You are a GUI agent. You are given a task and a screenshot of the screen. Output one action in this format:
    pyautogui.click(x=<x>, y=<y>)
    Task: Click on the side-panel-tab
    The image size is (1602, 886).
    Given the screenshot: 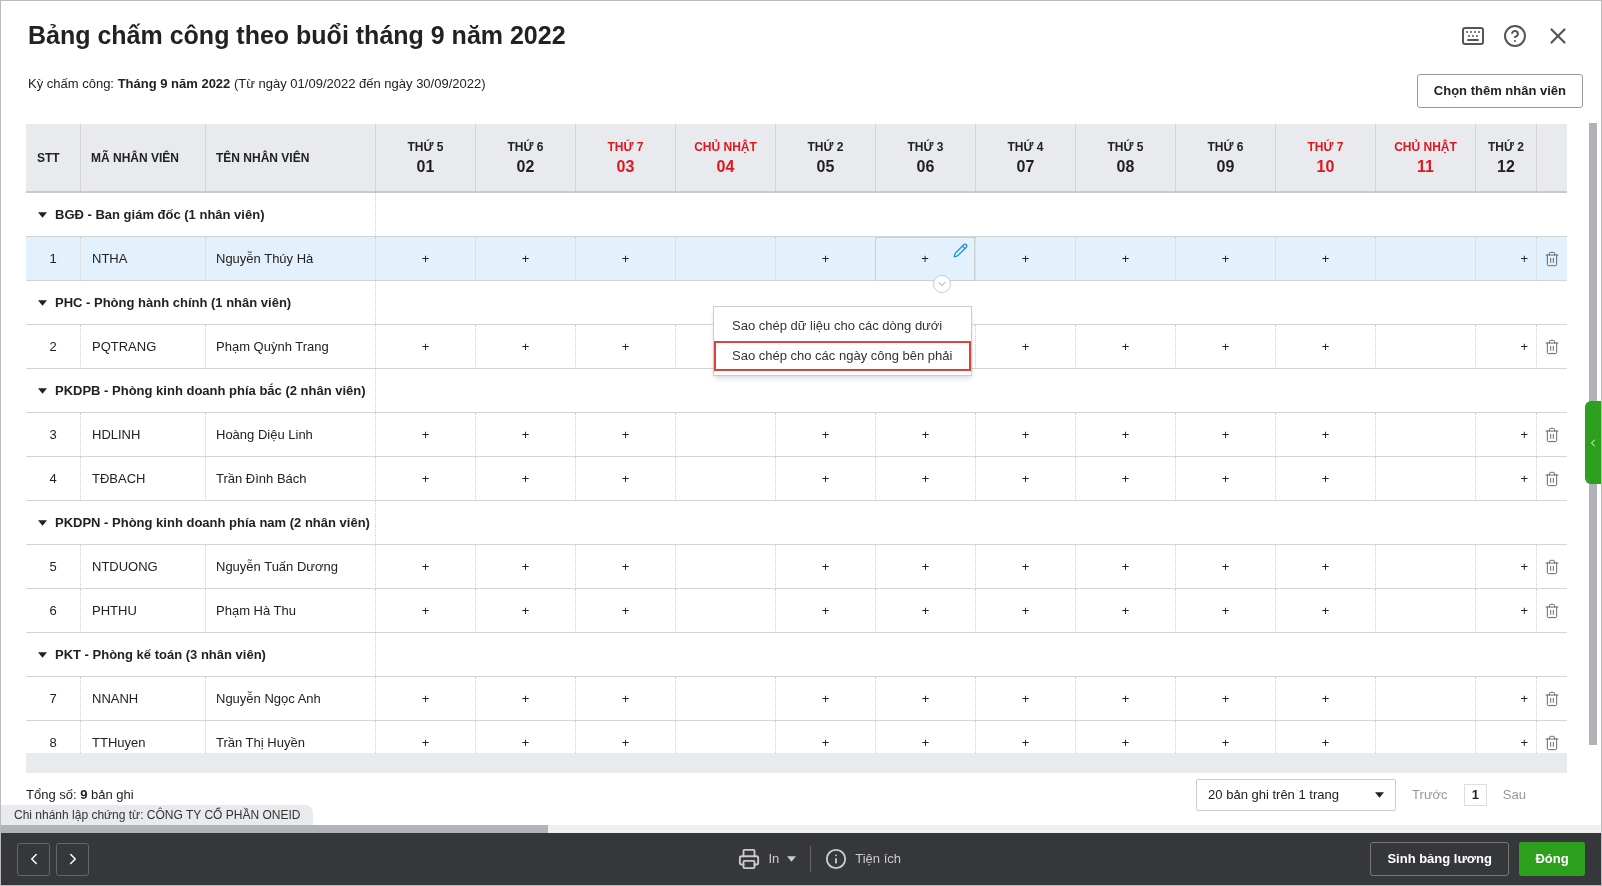 What is the action you would take?
    pyautogui.click(x=1593, y=442)
    